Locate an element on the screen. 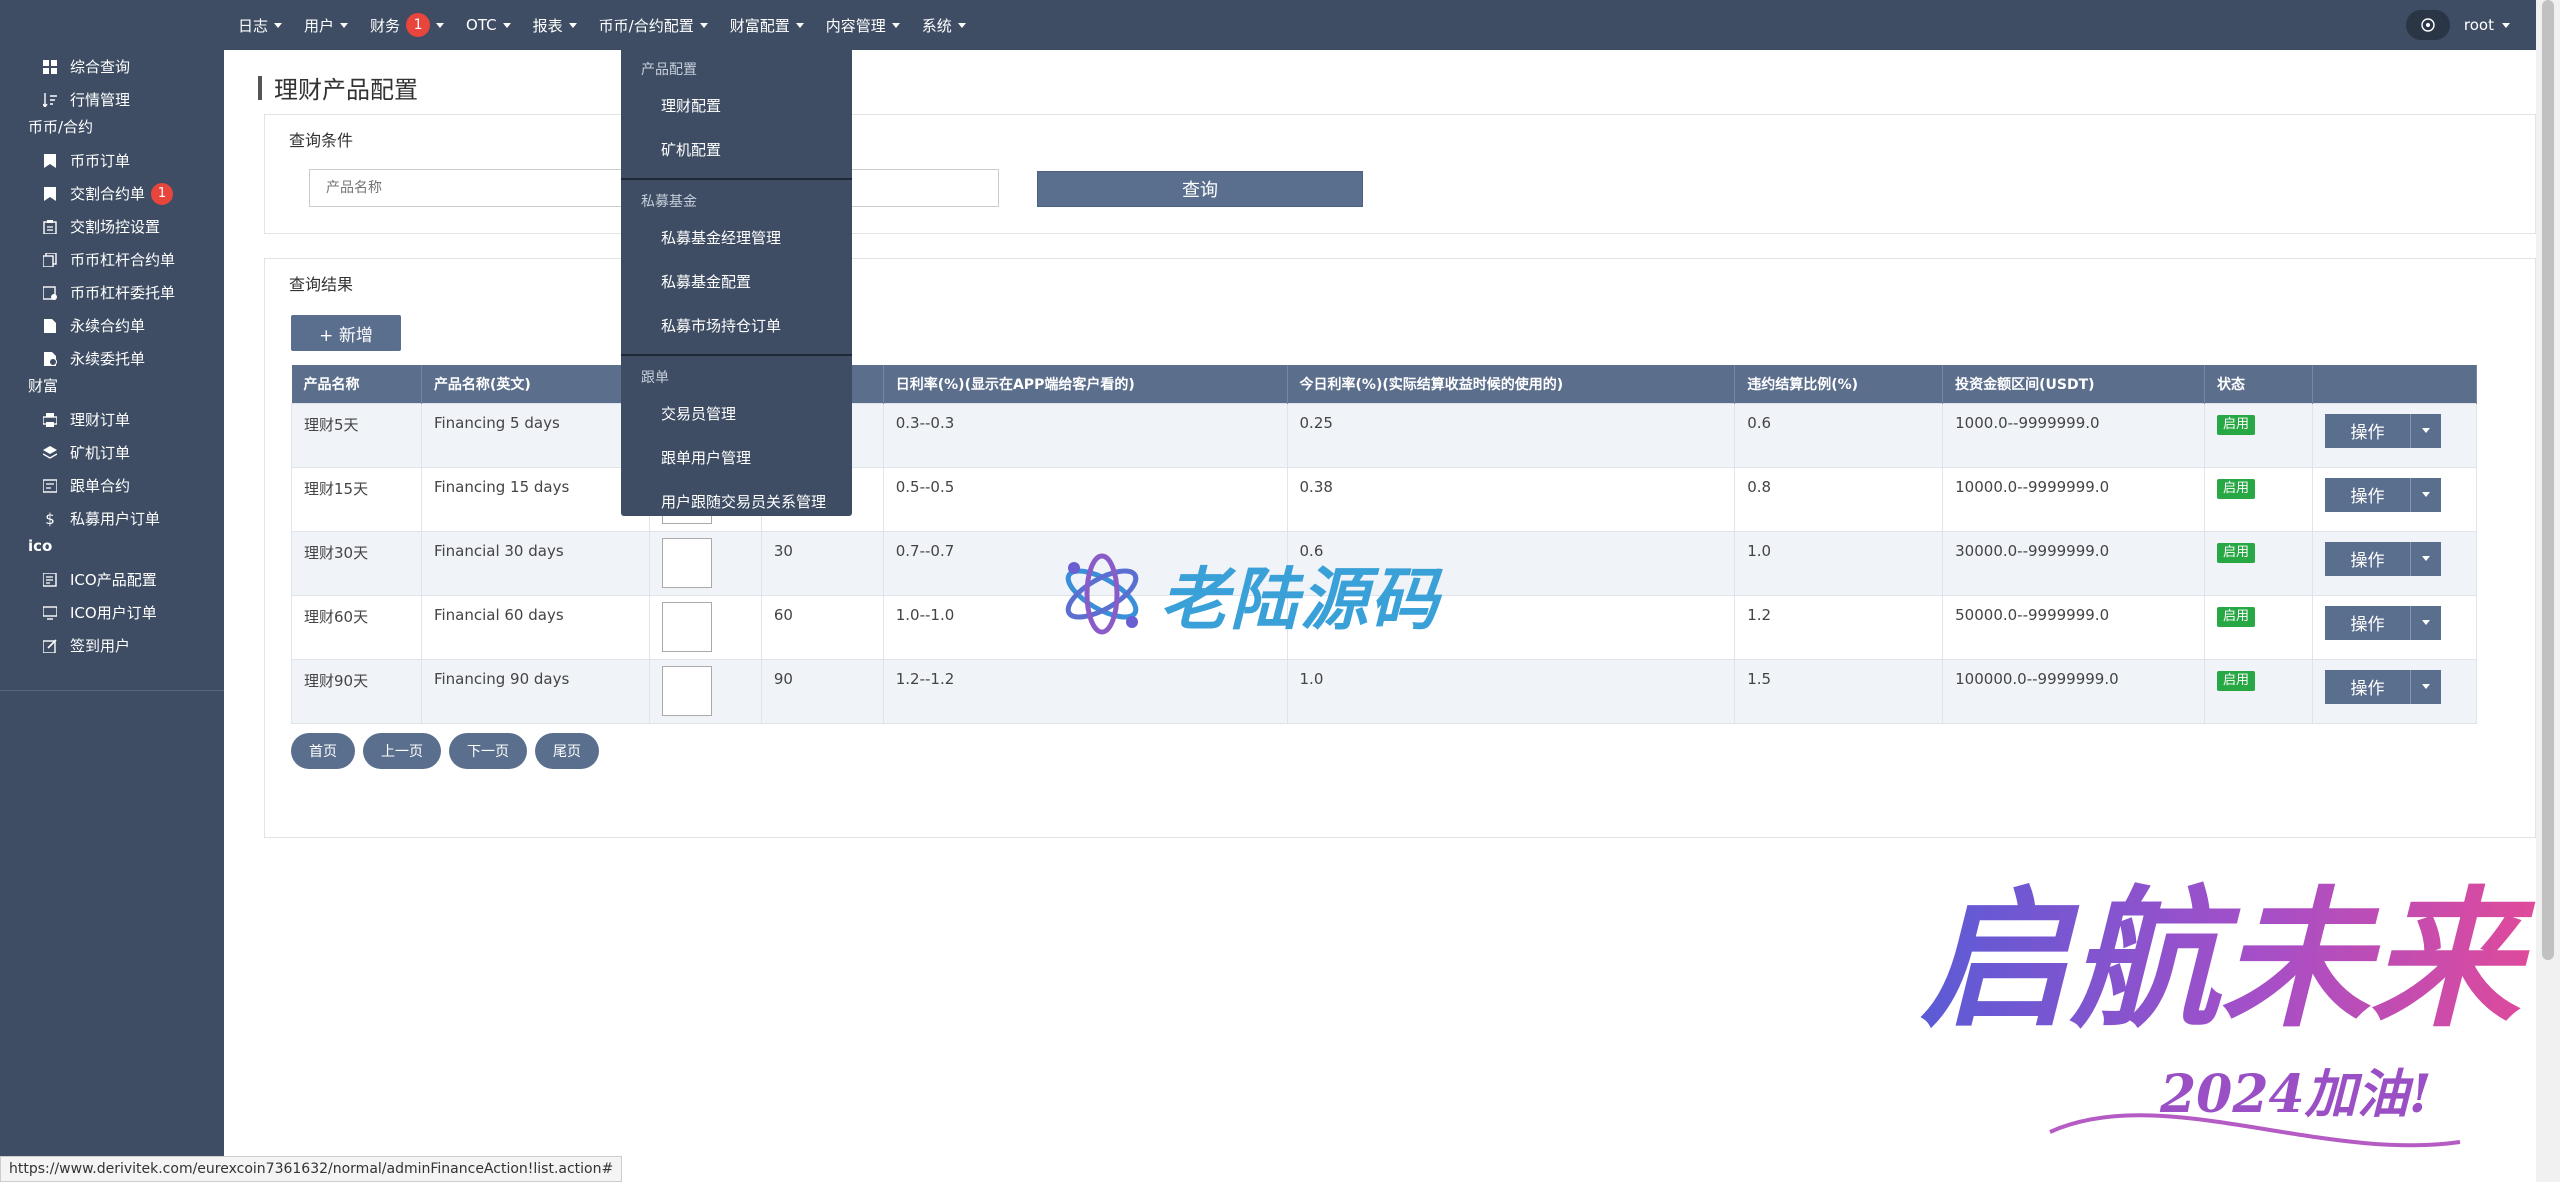 Image resolution: width=2560 pixels, height=1182 pixels. page-next-button: 下一页 is located at coordinates (488, 751).